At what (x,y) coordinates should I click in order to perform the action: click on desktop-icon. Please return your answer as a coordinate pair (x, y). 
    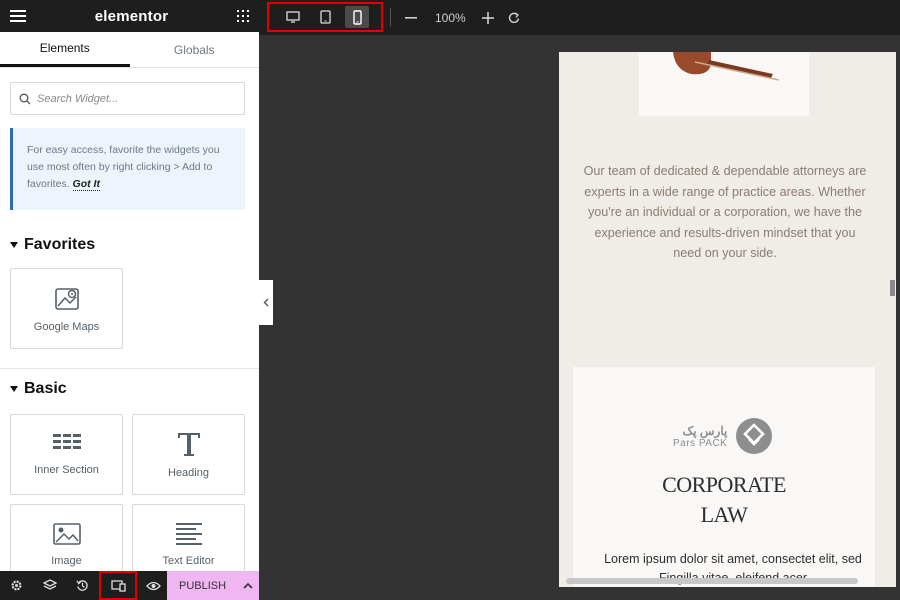
    Looking at the image, I should click on (293, 17).